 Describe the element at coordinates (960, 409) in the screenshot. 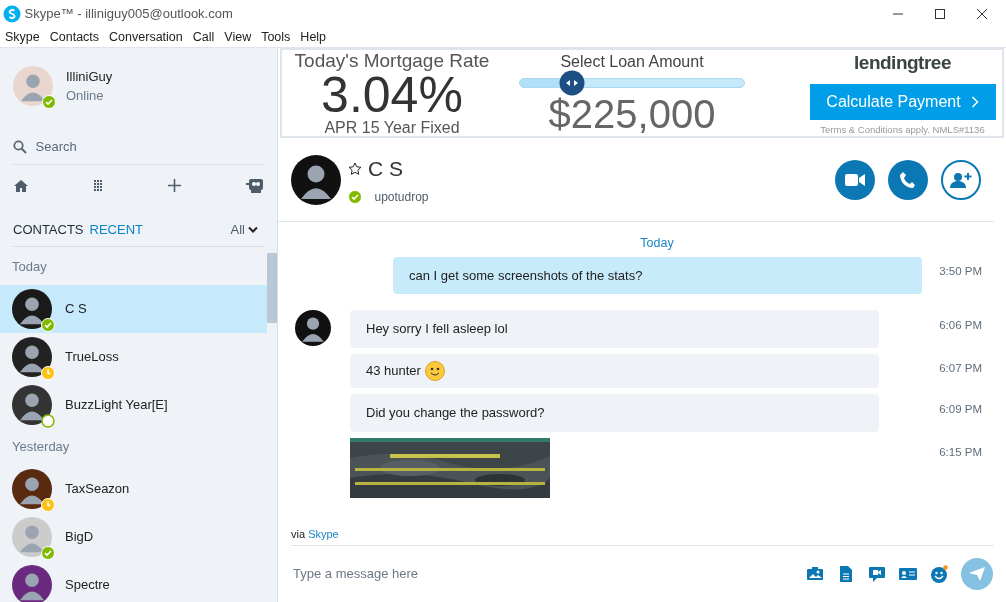

I see `message-time: 6:09 PM` at that location.